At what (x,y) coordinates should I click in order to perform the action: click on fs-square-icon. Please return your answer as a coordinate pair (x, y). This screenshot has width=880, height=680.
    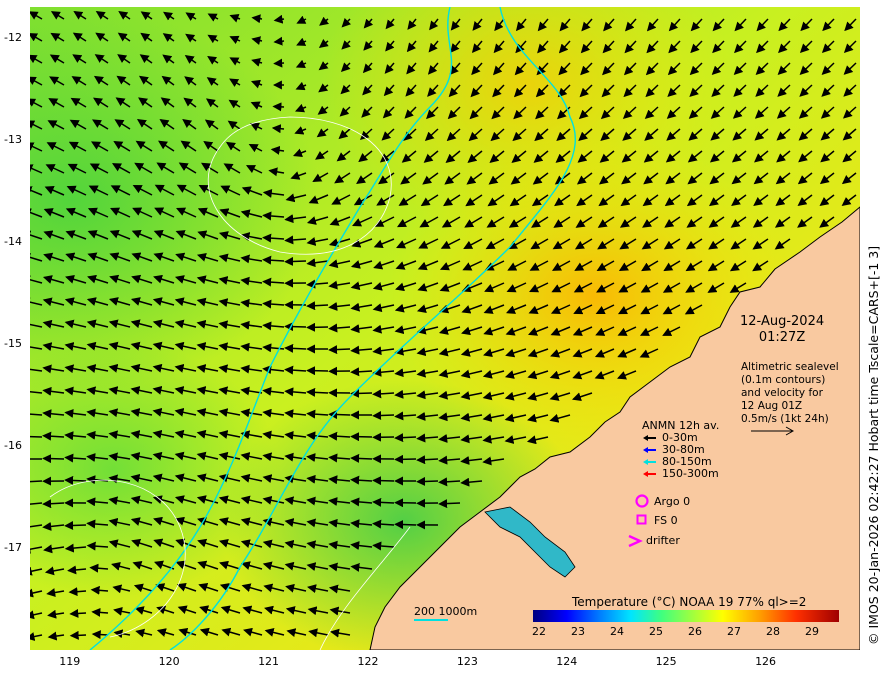
    Looking at the image, I should click on (641, 519).